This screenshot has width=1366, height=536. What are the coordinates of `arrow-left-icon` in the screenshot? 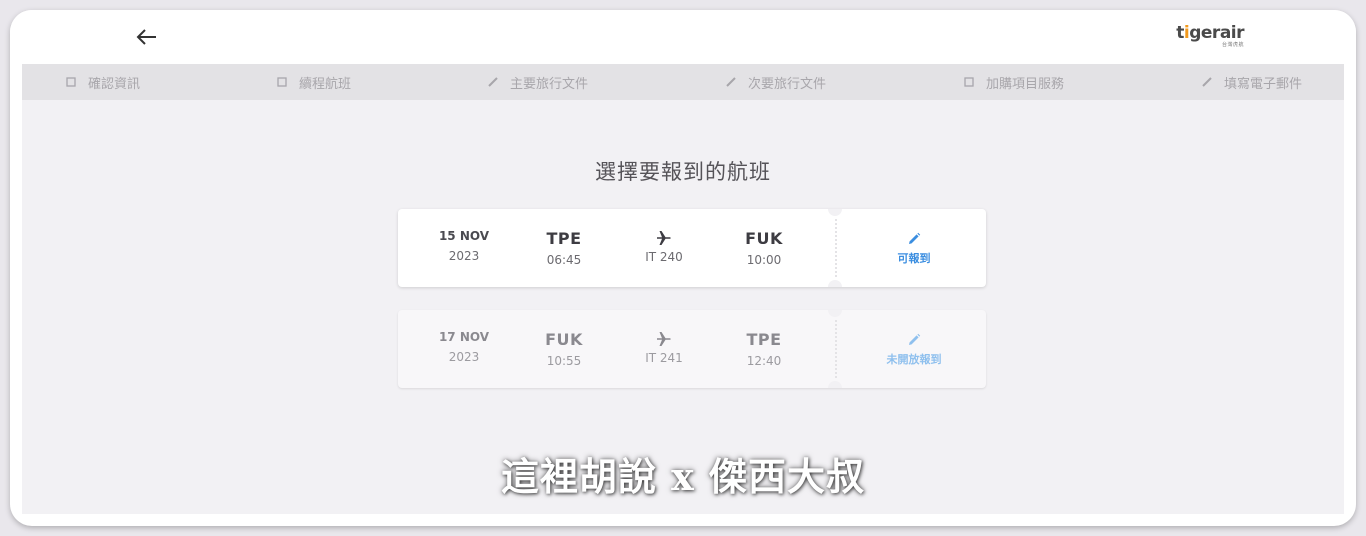 It's located at (146, 37).